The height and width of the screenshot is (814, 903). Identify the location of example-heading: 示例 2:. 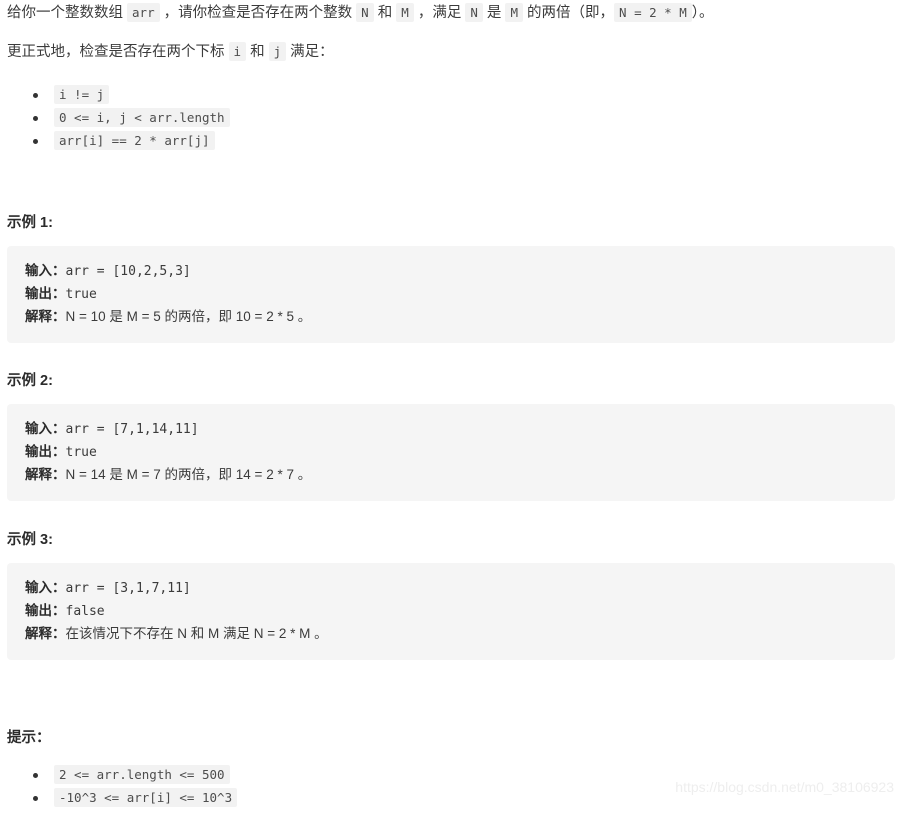
(30, 381).